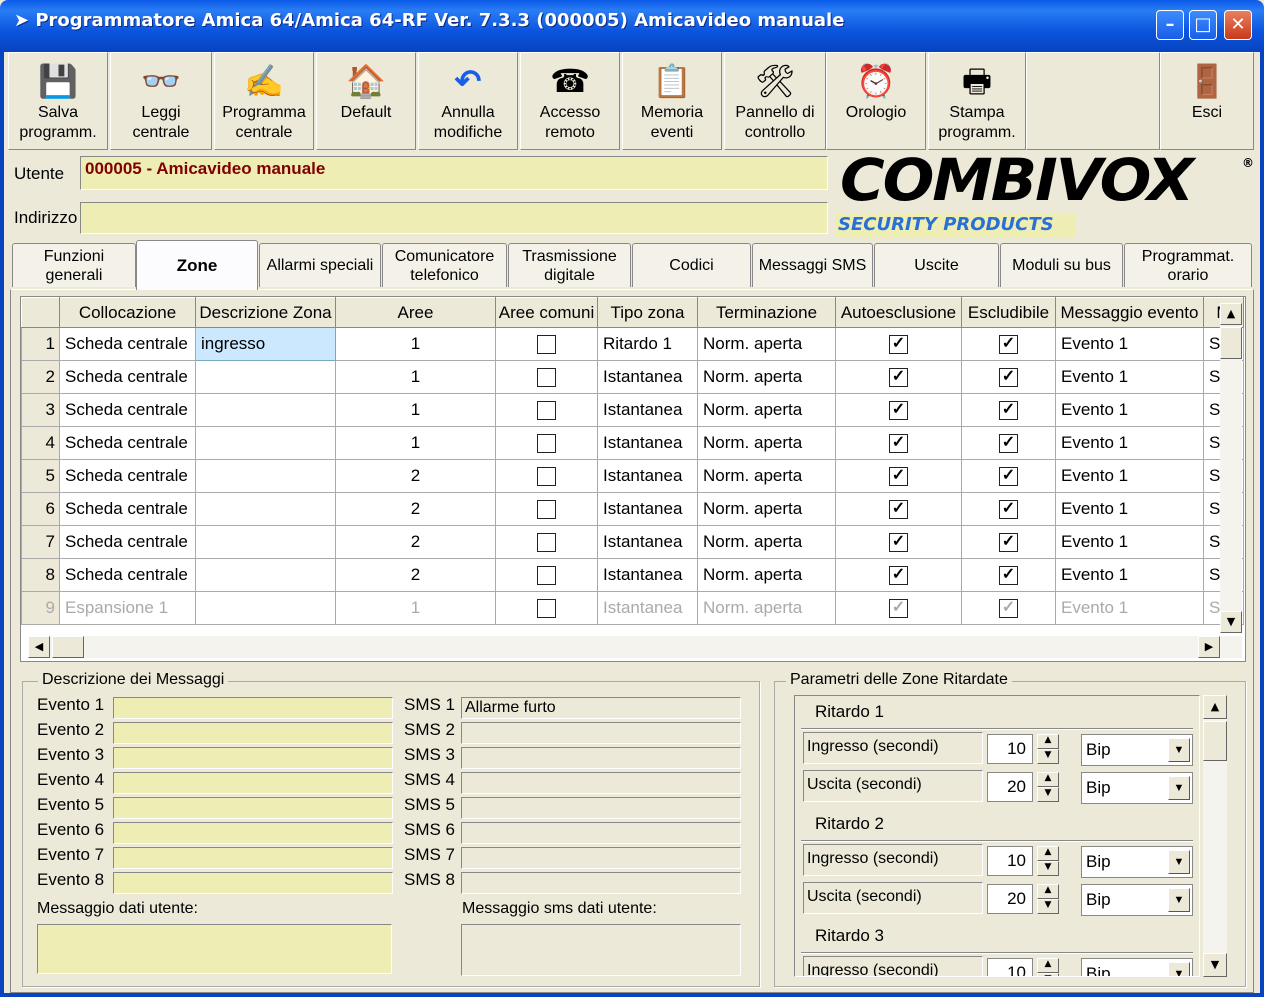  I want to click on tab-comunicatore: Comunicatore telefonico, so click(444, 265).